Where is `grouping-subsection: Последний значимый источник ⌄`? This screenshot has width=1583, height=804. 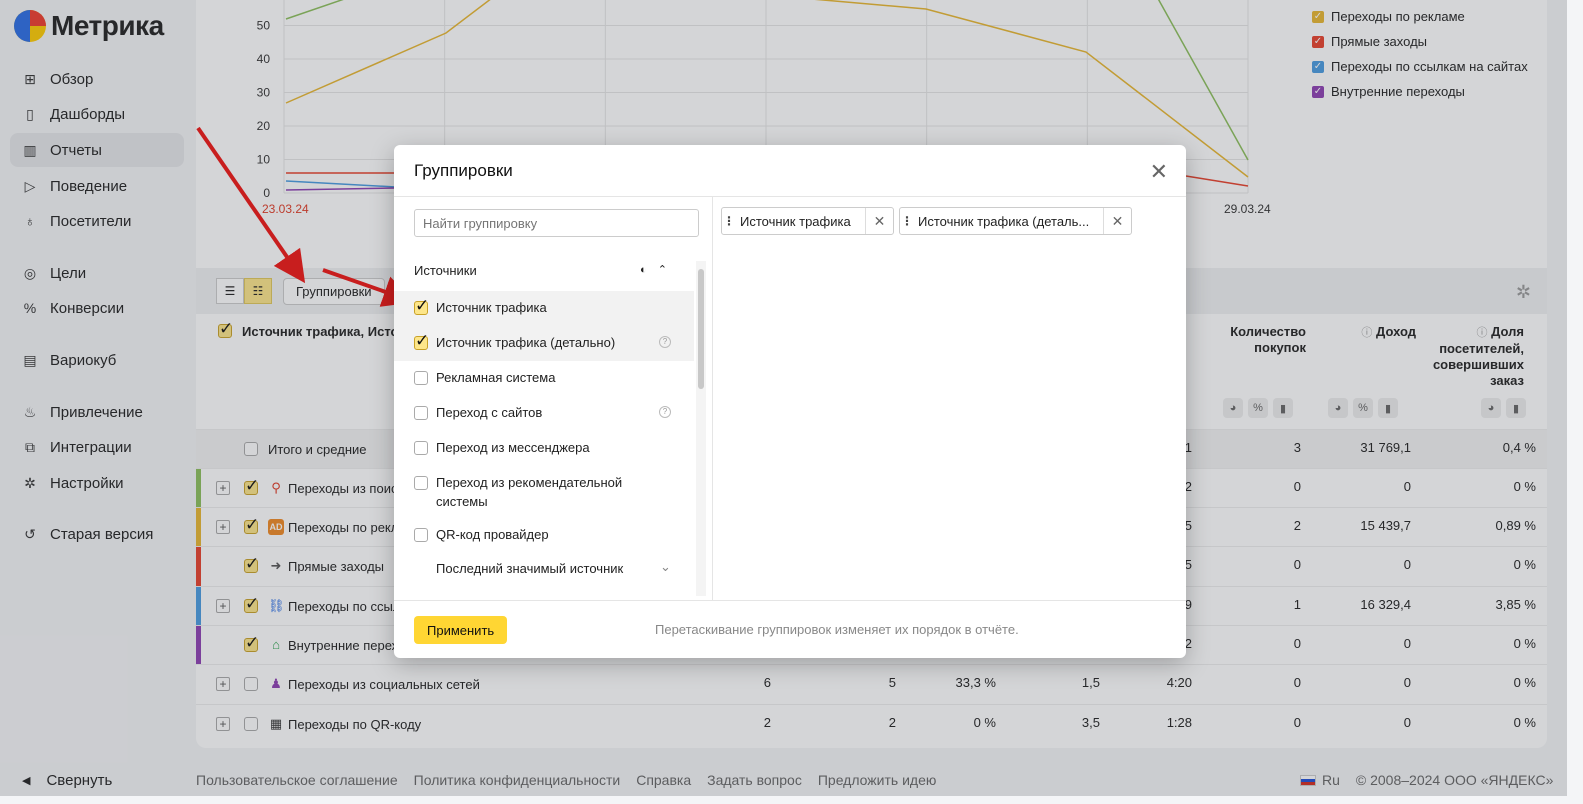 grouping-subsection: Последний значимый источник ⌄ is located at coordinates (544, 570).